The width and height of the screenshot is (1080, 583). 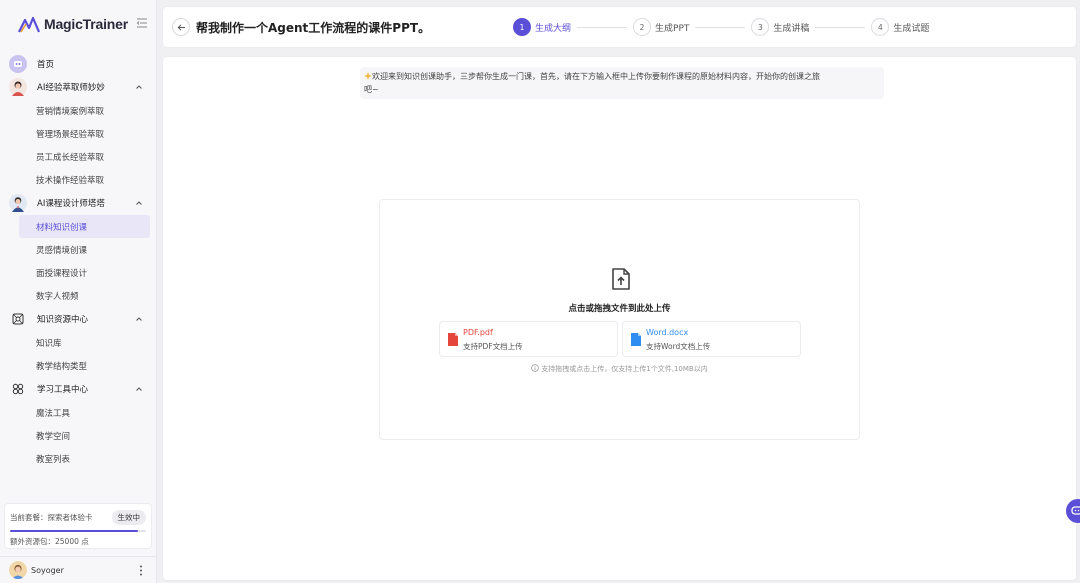 What do you see at coordinates (74, 531) in the screenshot?
I see `plan-progress-fill` at bounding box center [74, 531].